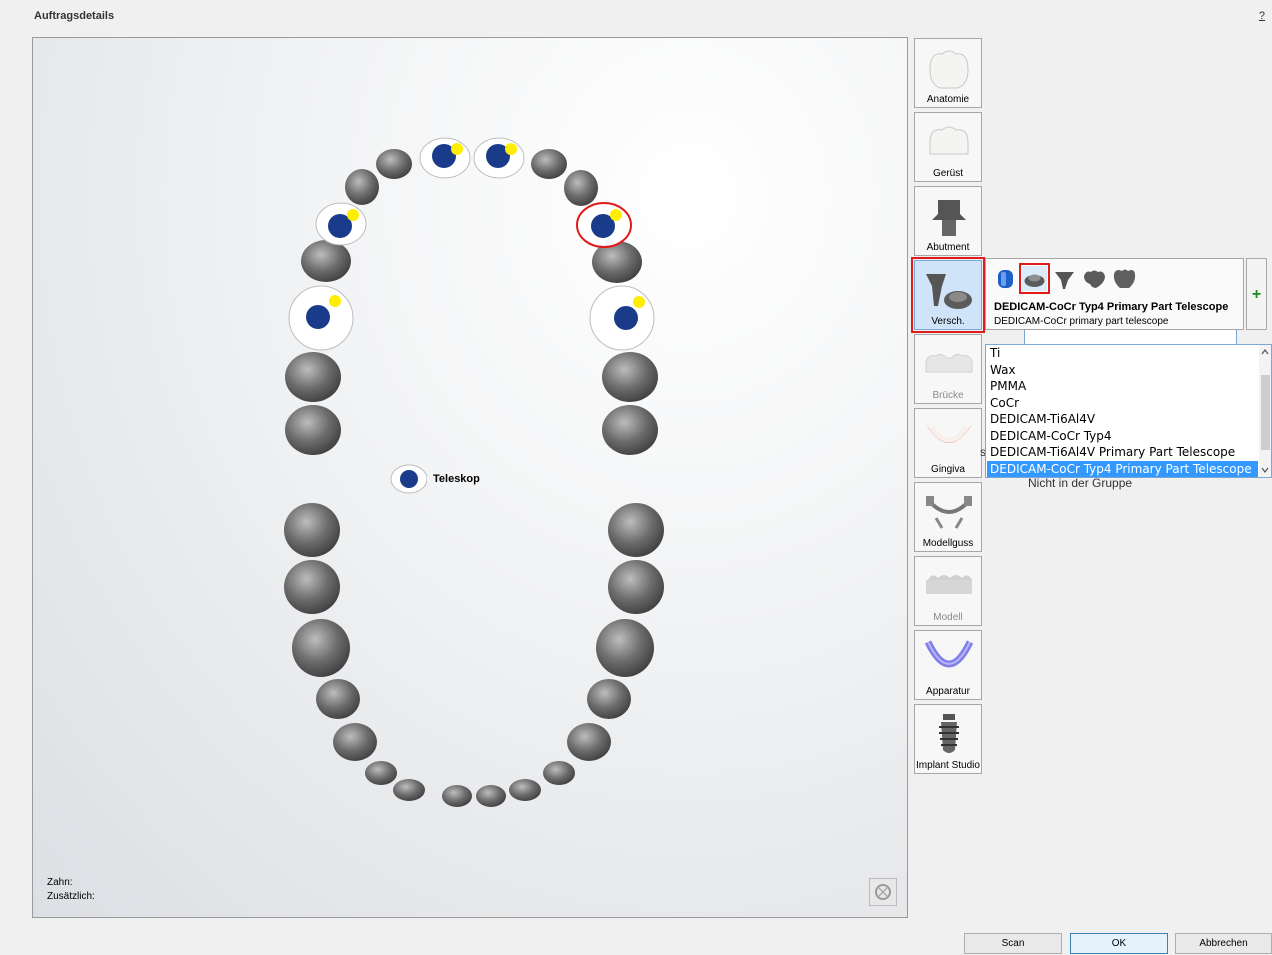  What do you see at coordinates (1124, 278) in the screenshot?
I see `crown-icon` at bounding box center [1124, 278].